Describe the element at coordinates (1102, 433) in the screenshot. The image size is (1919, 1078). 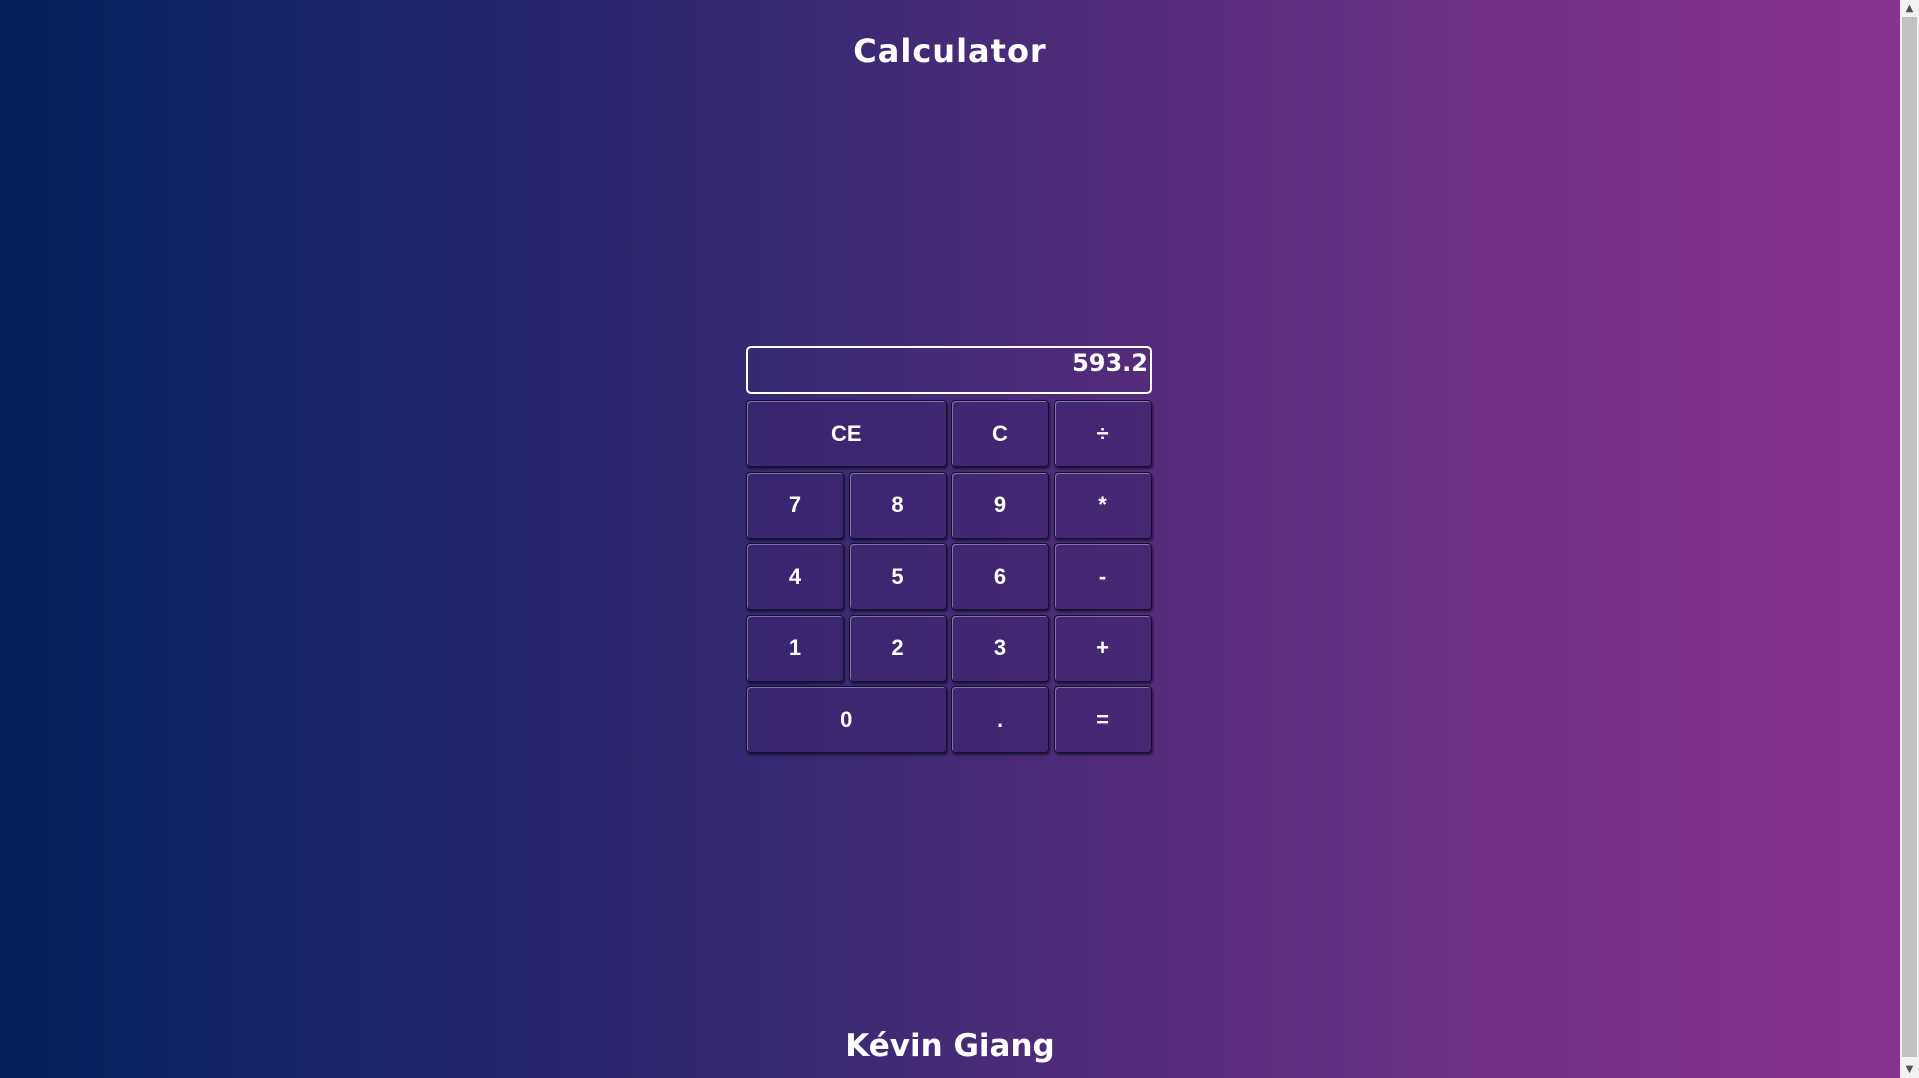
I see `divide-button: ÷` at that location.